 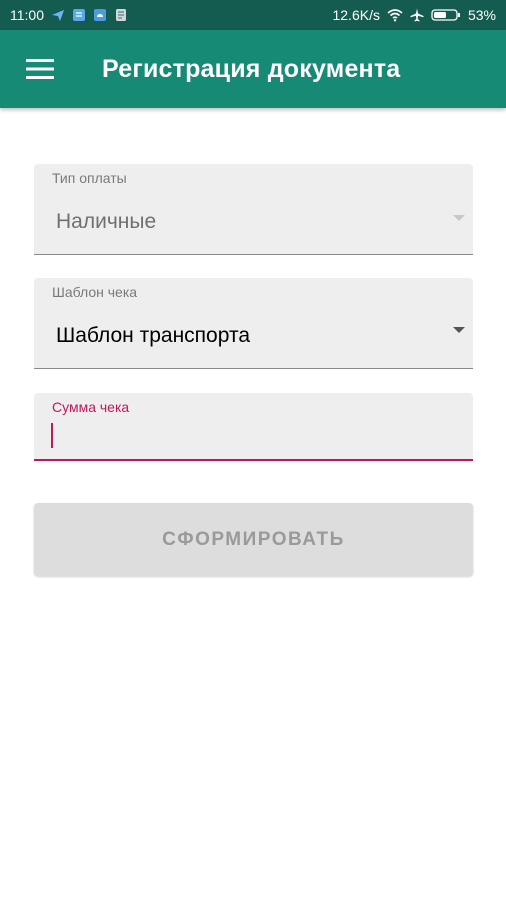 What do you see at coordinates (91, 407) in the screenshot?
I see `receipt-amount-label: Сумма чека` at bounding box center [91, 407].